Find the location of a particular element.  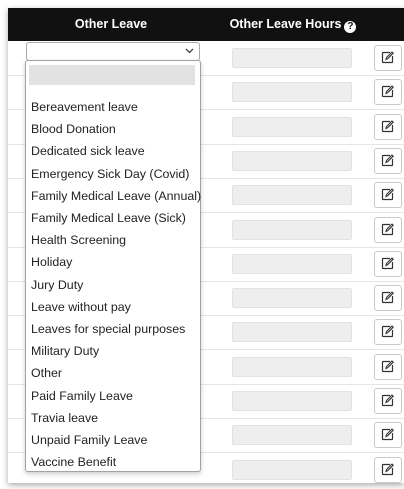

col-header-other-leave-hours: Other Leave Hours? is located at coordinates (293, 24).